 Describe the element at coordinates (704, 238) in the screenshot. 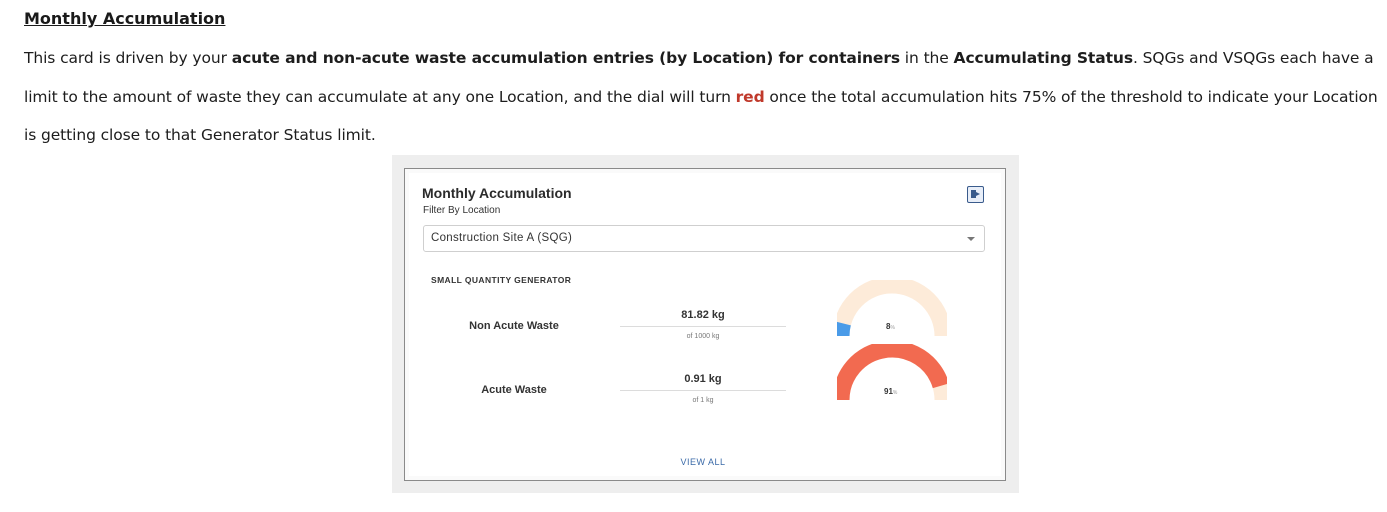

I see `location-select: Construction Site A (SQG)` at that location.